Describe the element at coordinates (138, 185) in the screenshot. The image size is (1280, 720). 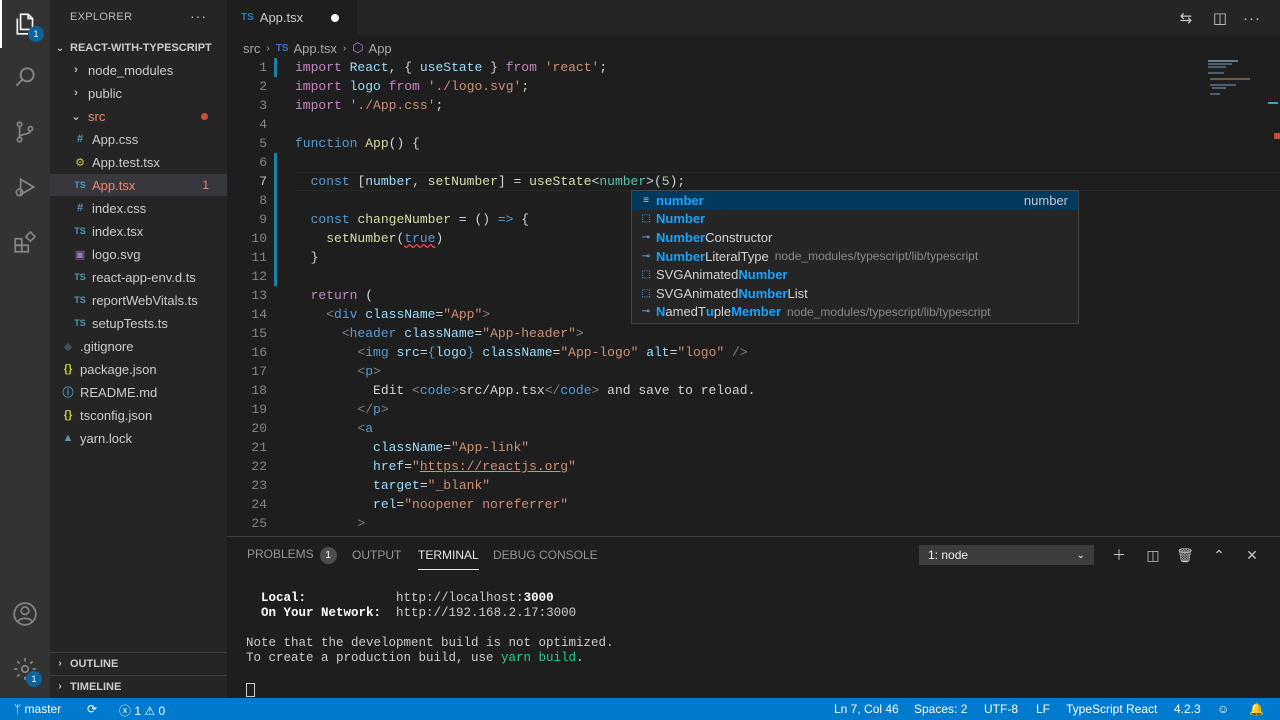
I see `tree-file-app-tsx: TS App.tsx 1` at that location.